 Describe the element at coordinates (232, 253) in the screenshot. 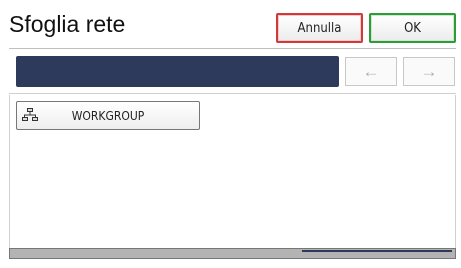

I see `horizontal-scrollbar` at that location.